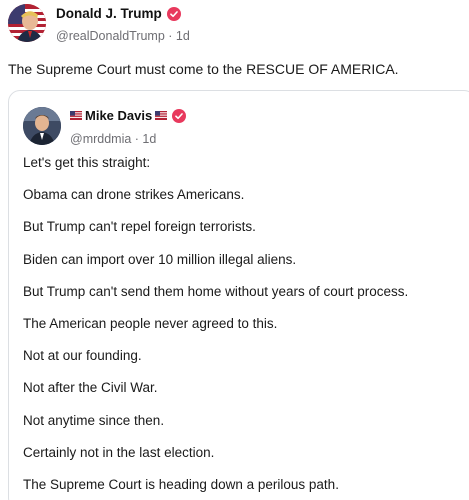 The width and height of the screenshot is (469, 500). I want to click on quoted-author-handle-time: @mrddmia · 1d, so click(113, 139).